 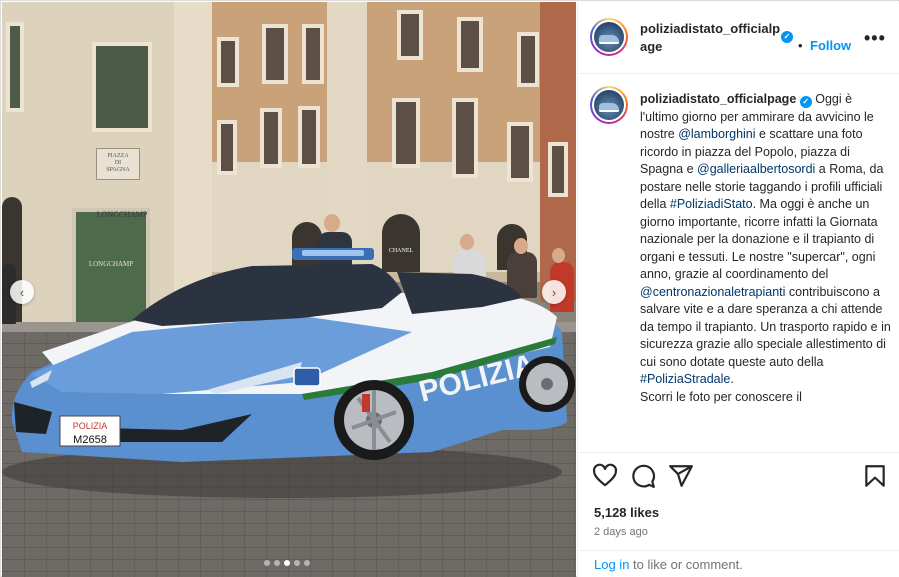 I want to click on carousel-next-button: ›, so click(x=554, y=292).